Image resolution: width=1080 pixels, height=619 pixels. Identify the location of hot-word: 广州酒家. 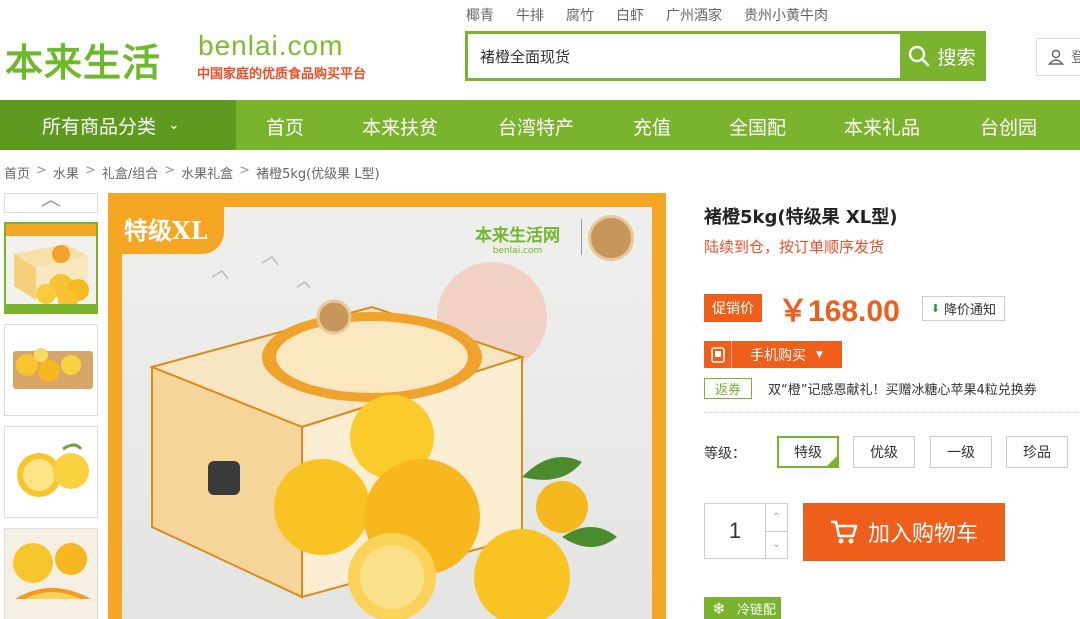
(694, 15).